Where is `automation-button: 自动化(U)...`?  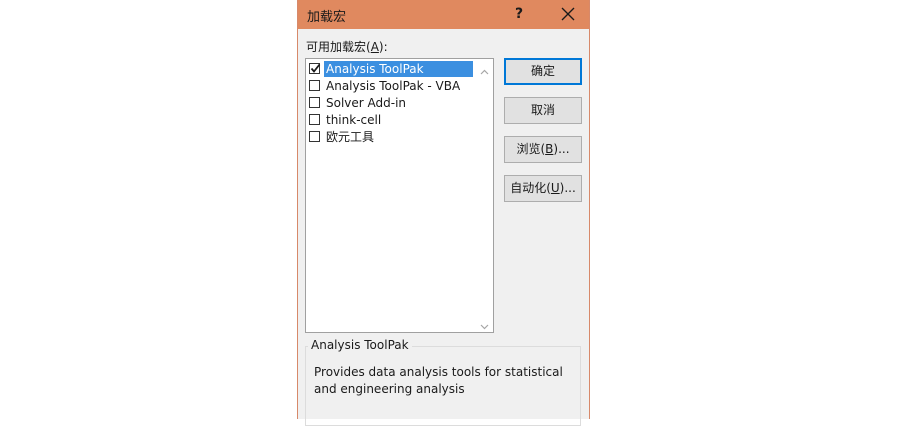
automation-button: 自动化(U)... is located at coordinates (543, 188).